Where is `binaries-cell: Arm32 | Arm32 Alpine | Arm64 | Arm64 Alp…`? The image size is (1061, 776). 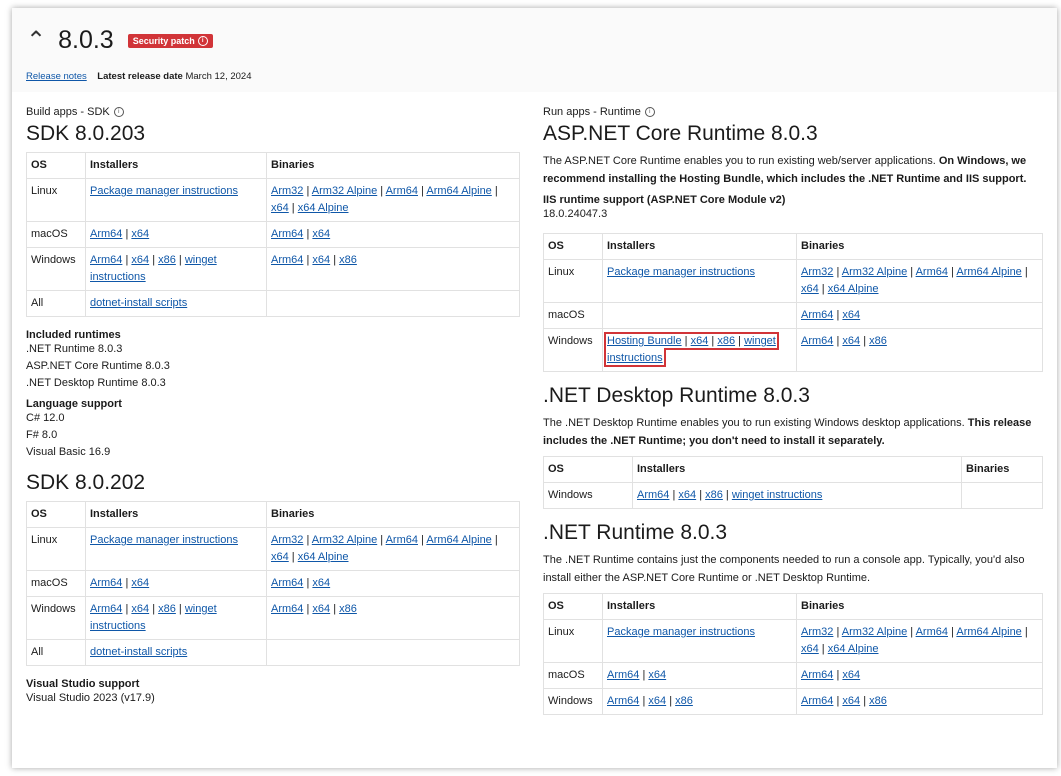 binaries-cell: Arm32 | Arm32 Alpine | Arm64 | Arm64 Alp… is located at coordinates (919, 281).